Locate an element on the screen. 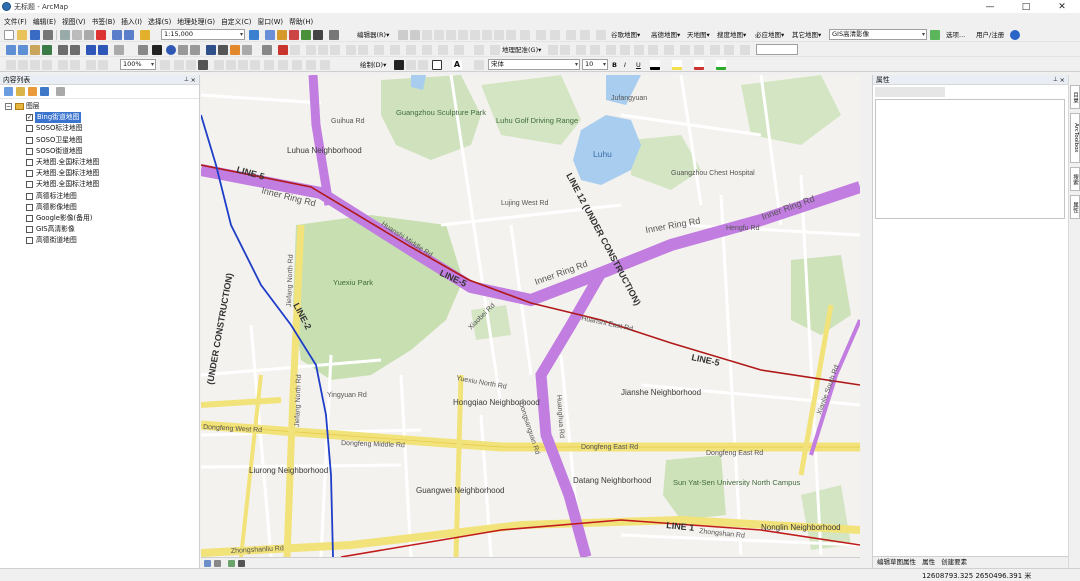 The image size is (1080, 581). menu-view: 视图(V) is located at coordinates (74, 21).